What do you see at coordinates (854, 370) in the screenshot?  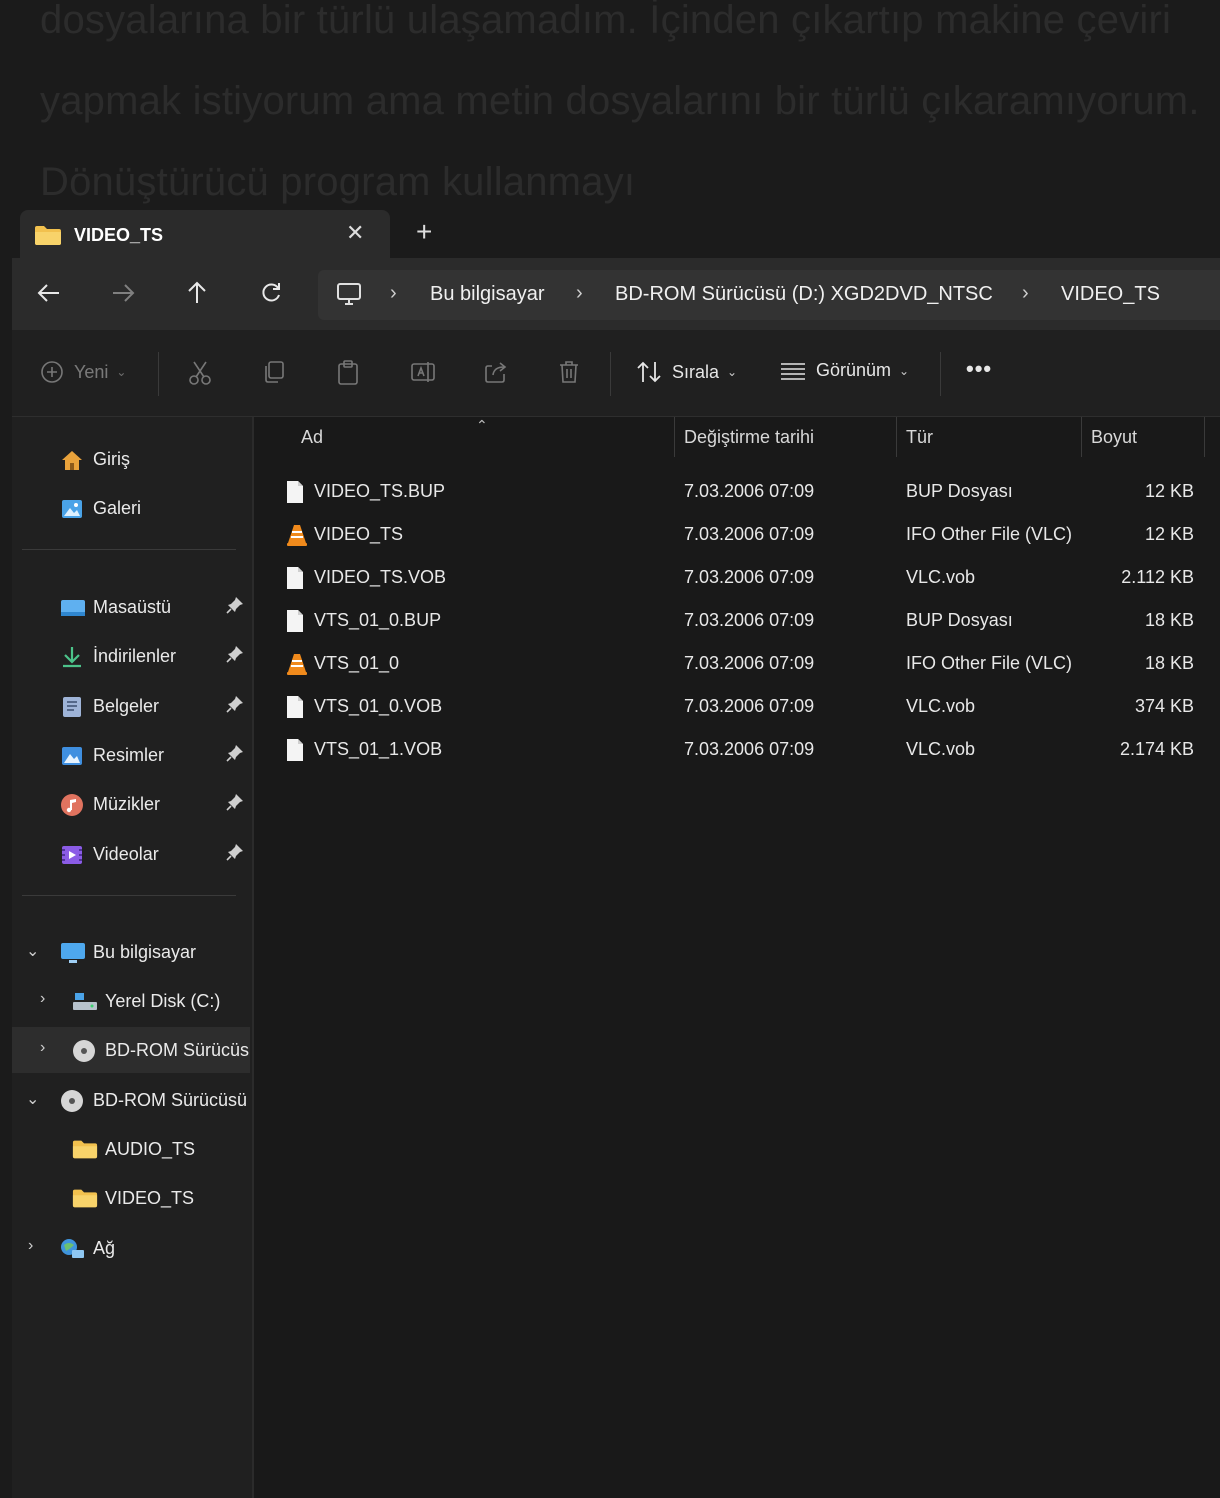 I see `view-label: Görünüm` at bounding box center [854, 370].